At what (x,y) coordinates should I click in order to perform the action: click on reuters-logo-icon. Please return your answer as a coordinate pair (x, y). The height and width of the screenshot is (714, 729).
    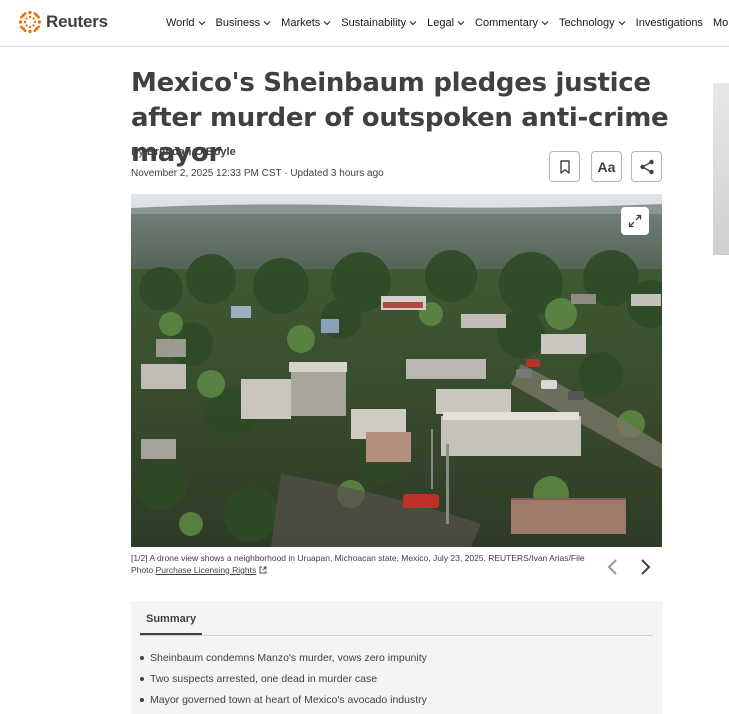
    Looking at the image, I should click on (30, 22).